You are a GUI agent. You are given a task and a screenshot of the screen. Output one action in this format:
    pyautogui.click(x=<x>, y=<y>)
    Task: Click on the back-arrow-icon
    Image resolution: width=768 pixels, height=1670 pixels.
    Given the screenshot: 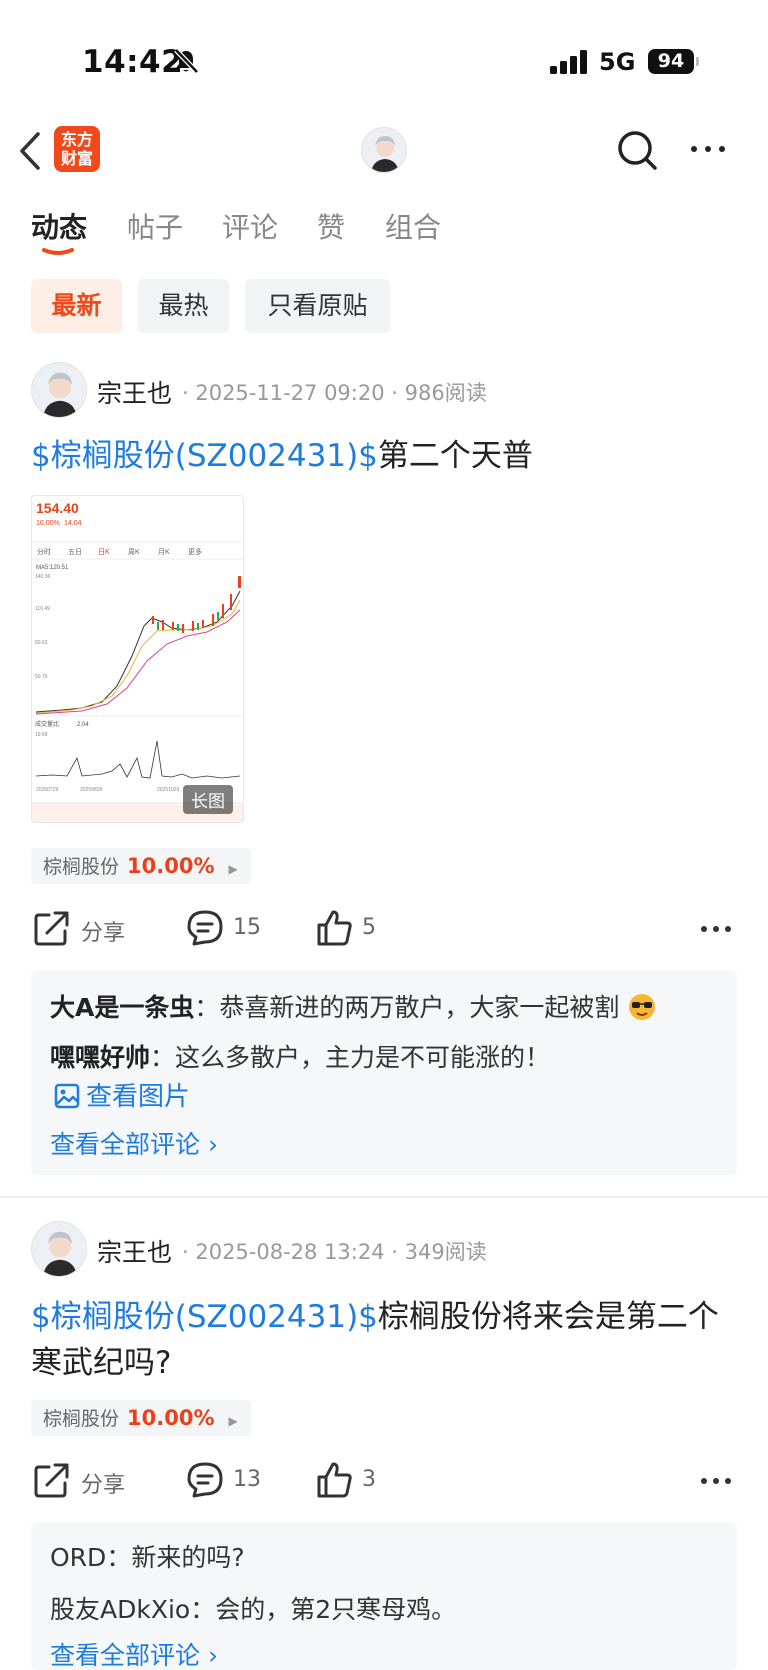 What is the action you would take?
    pyautogui.click(x=31, y=151)
    